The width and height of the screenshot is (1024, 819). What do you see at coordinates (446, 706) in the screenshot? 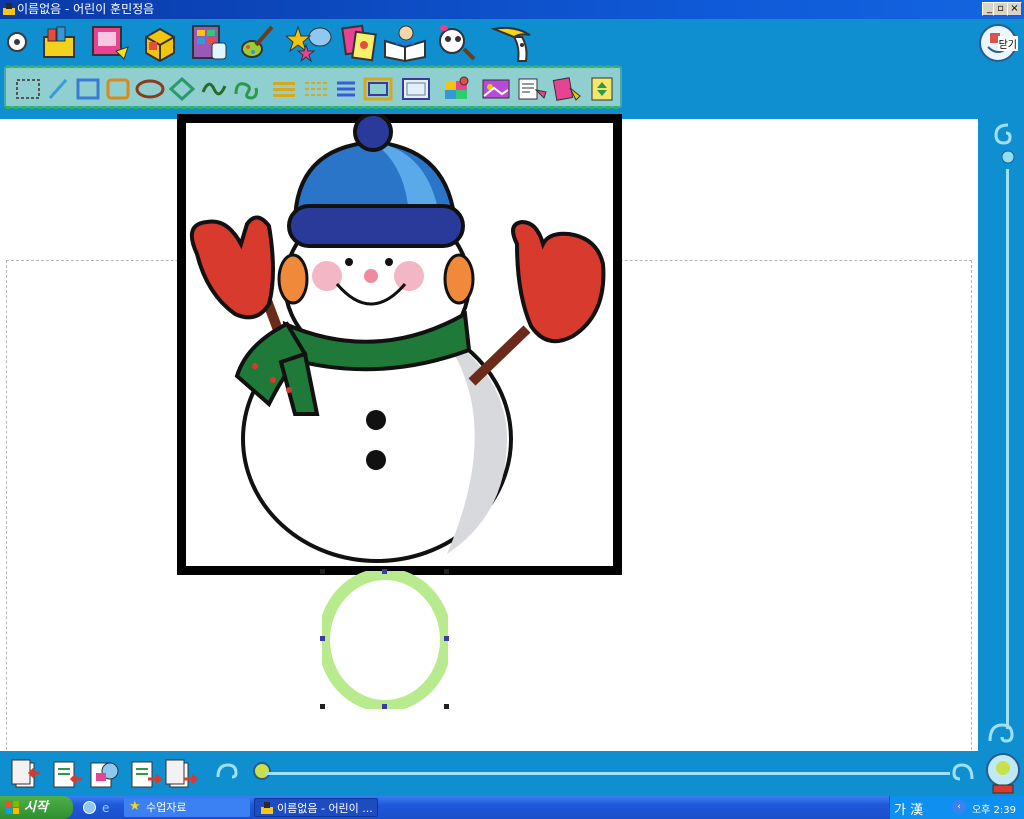
I see `handle-bottom-right` at bounding box center [446, 706].